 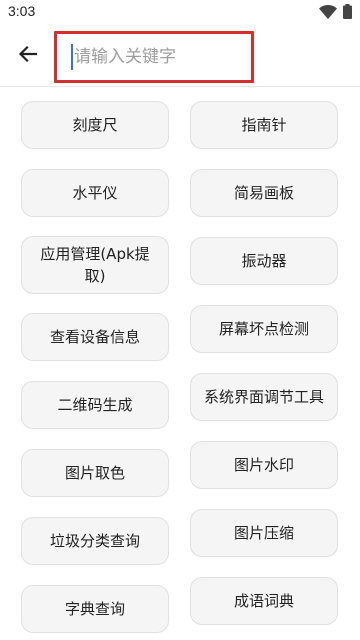 What do you see at coordinates (95, 125) in the screenshot?
I see `tool-button-ruler: 刻度尺` at bounding box center [95, 125].